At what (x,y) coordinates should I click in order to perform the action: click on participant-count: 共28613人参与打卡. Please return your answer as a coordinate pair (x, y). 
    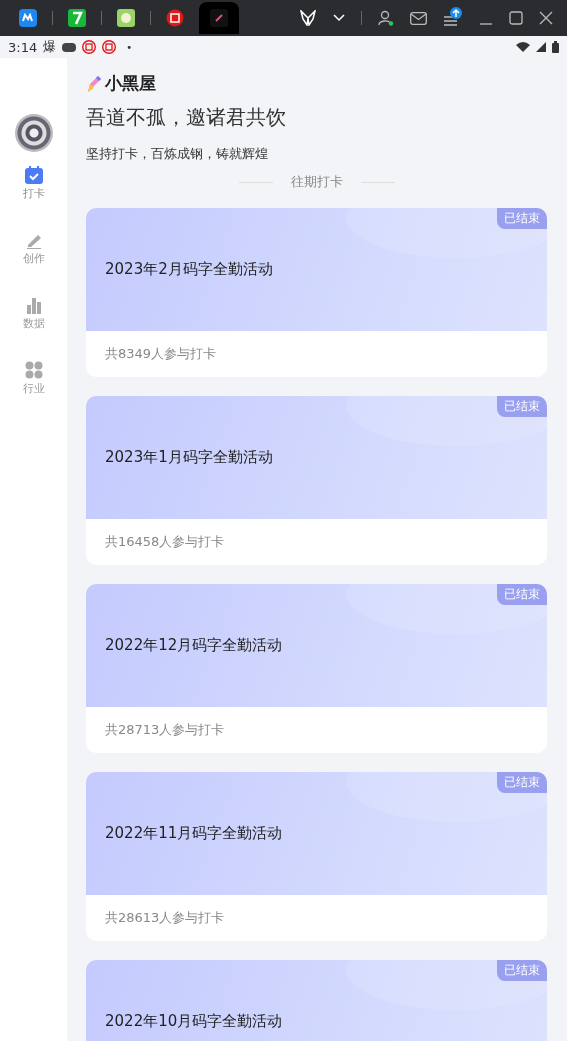
    Looking at the image, I should click on (165, 918).